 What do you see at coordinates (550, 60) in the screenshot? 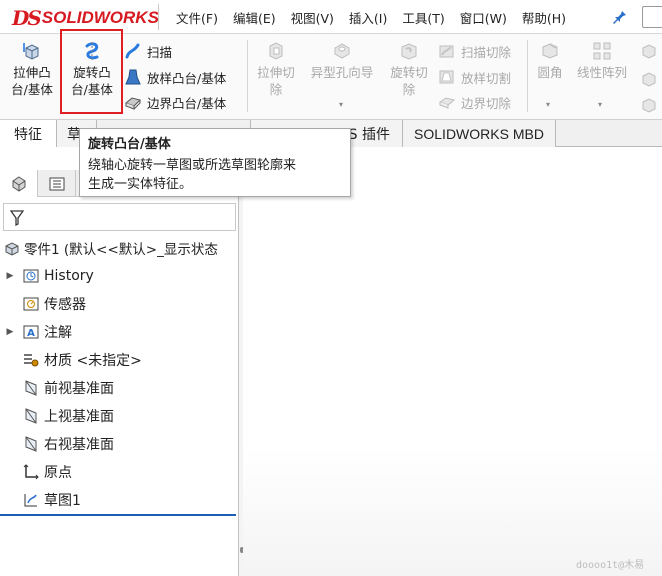
I see `fillet-button: 圆角` at bounding box center [550, 60].